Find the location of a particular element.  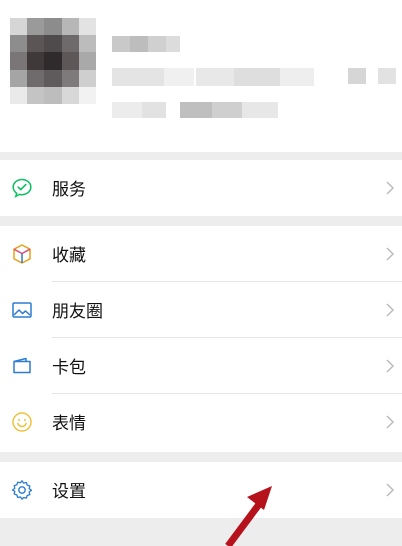

favorites-cube-icon is located at coordinates (22, 254).